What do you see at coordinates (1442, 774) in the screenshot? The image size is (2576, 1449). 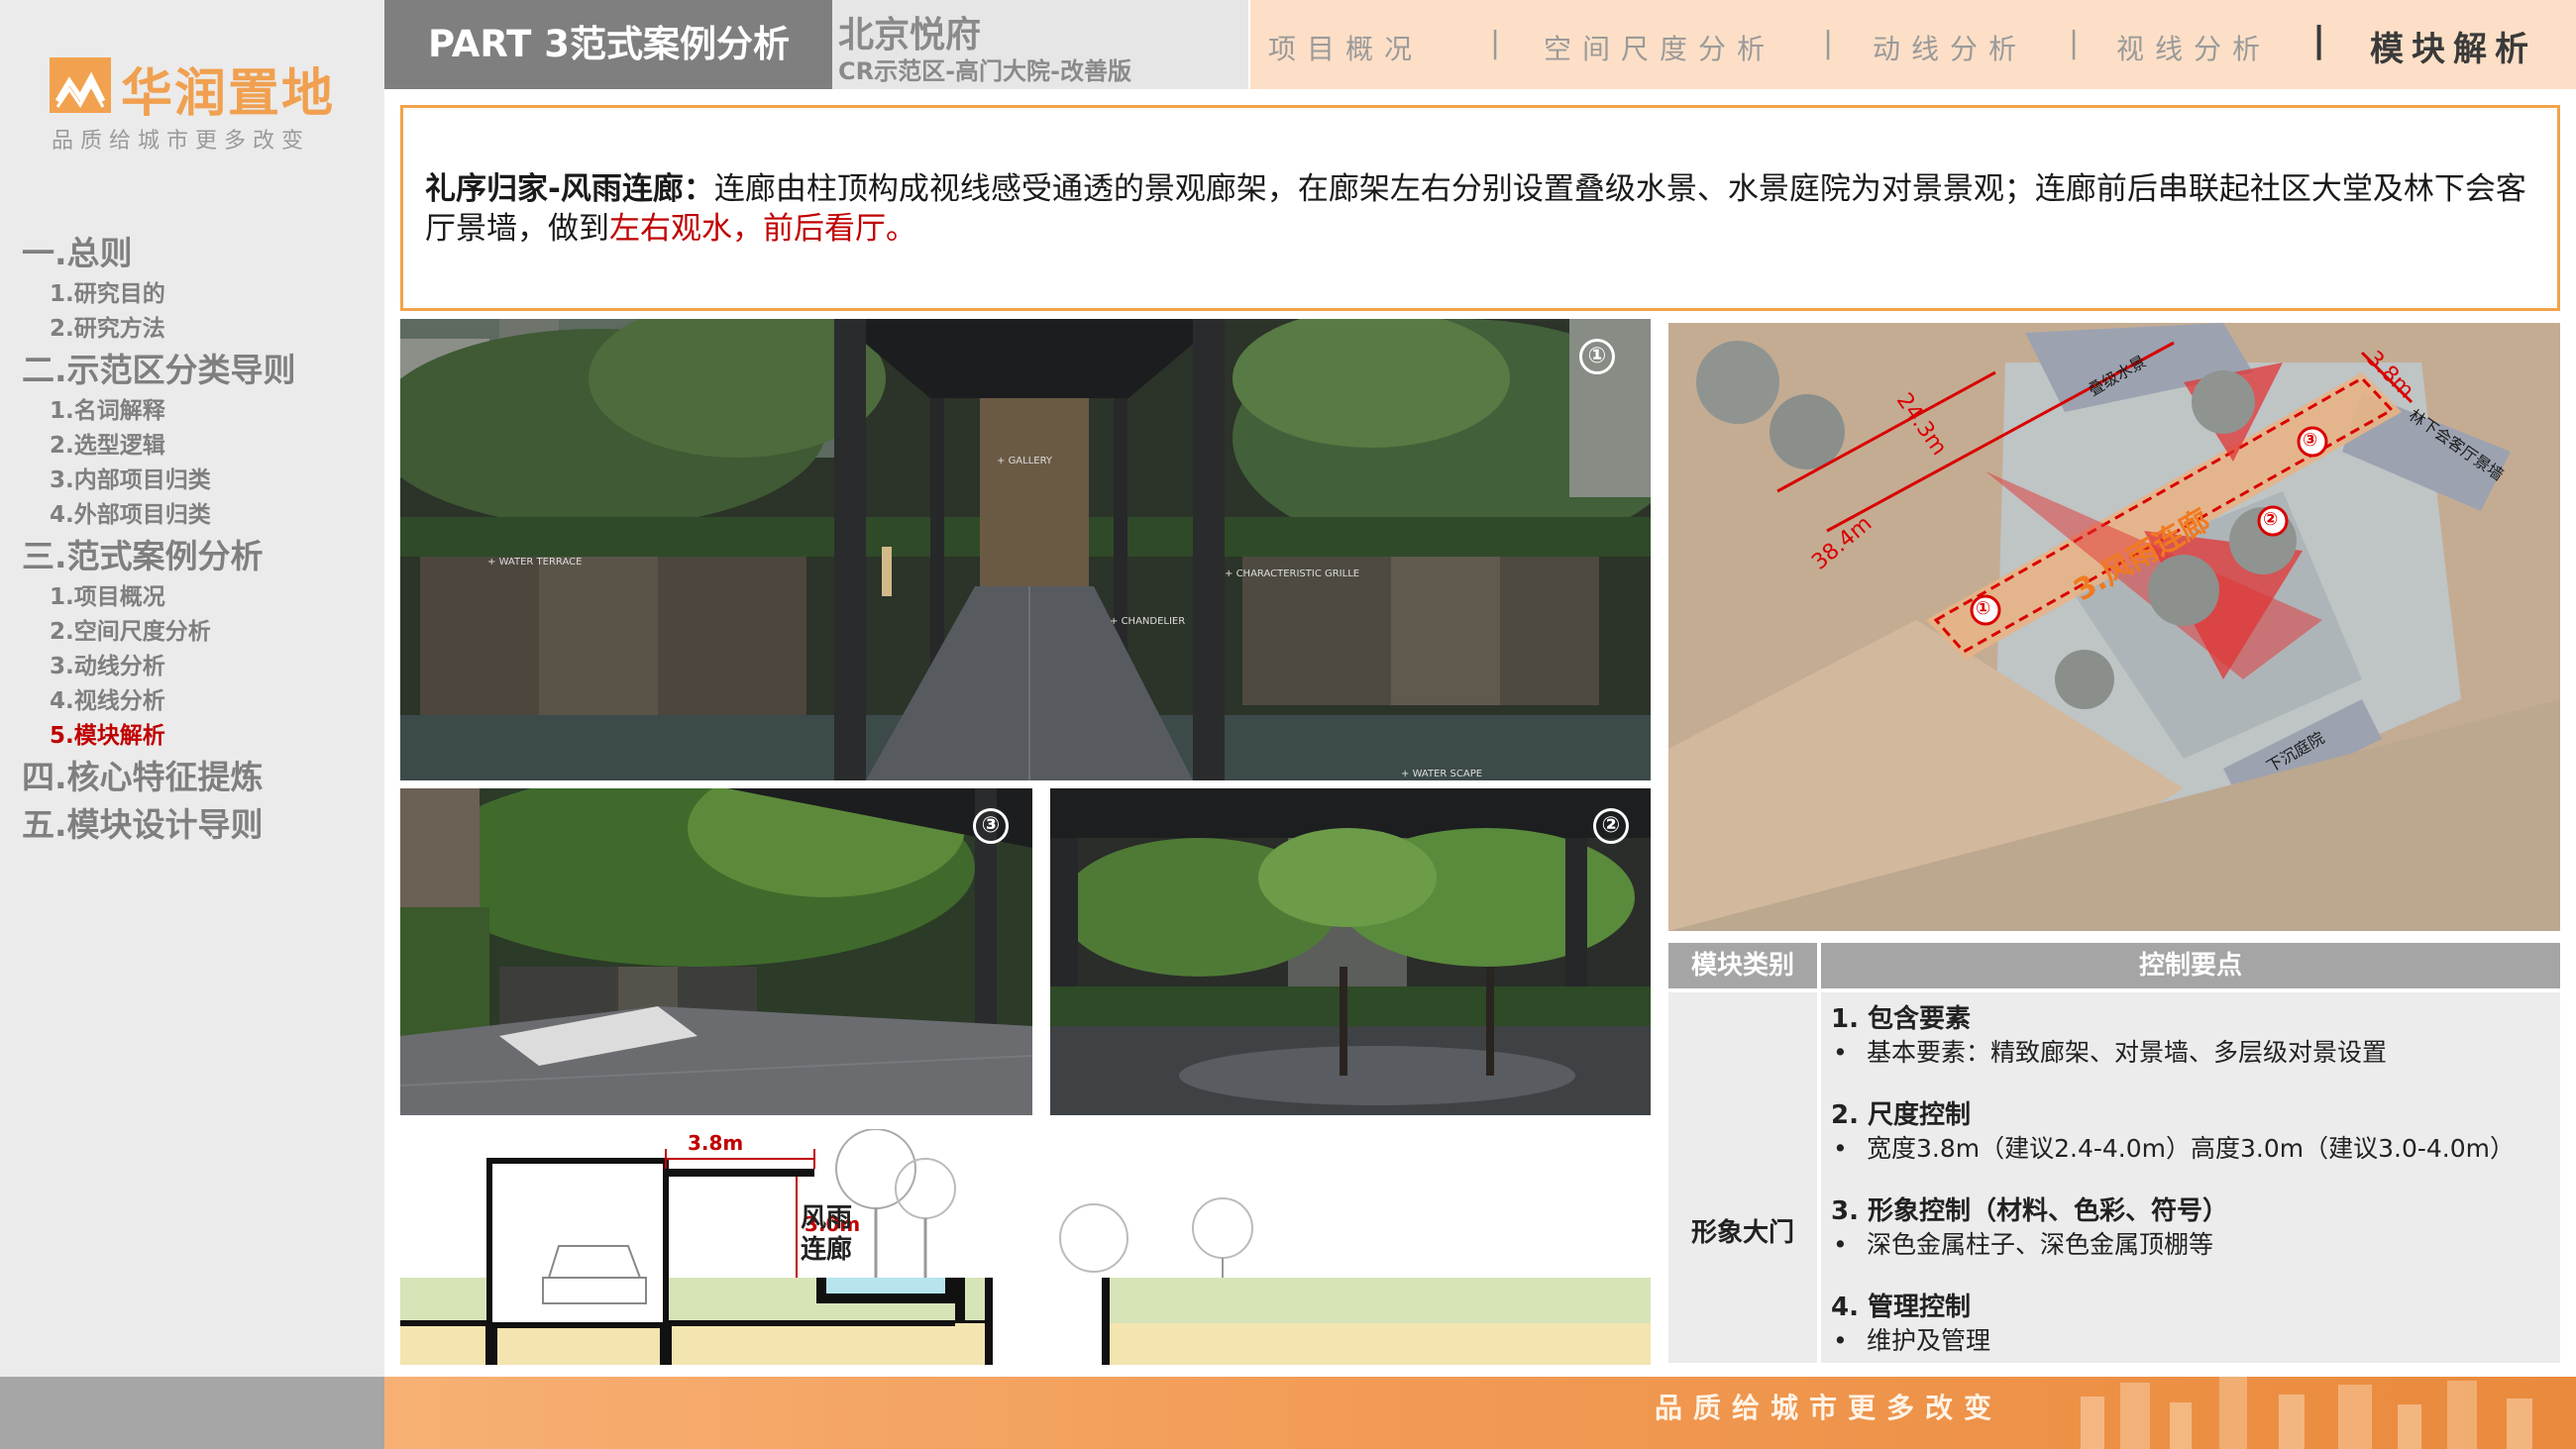 I see `photo-tag-water-scape: + WATER SCAPE` at bounding box center [1442, 774].